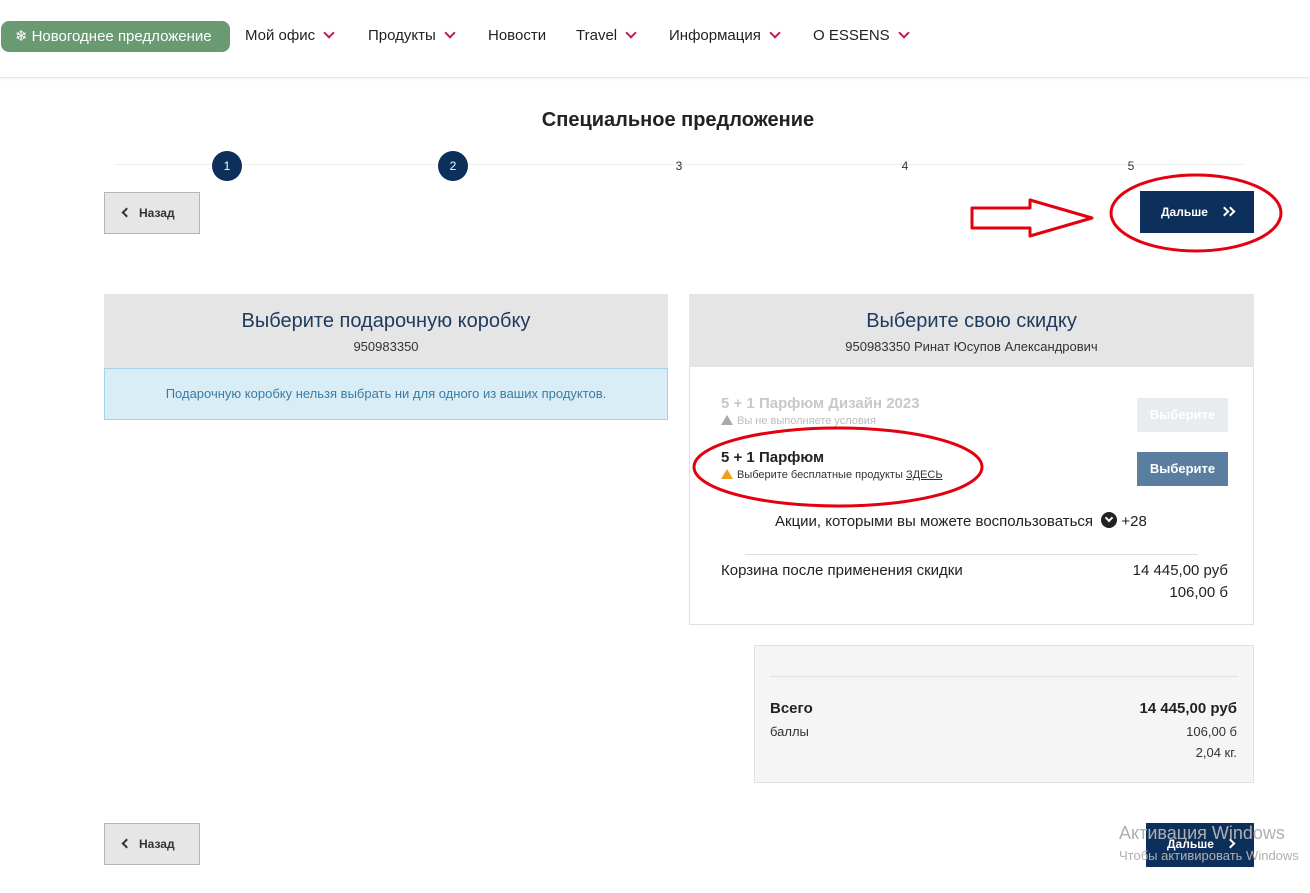 Image resolution: width=1310 pixels, height=893 pixels. I want to click on page-title: Специальное предложение, so click(678, 120).